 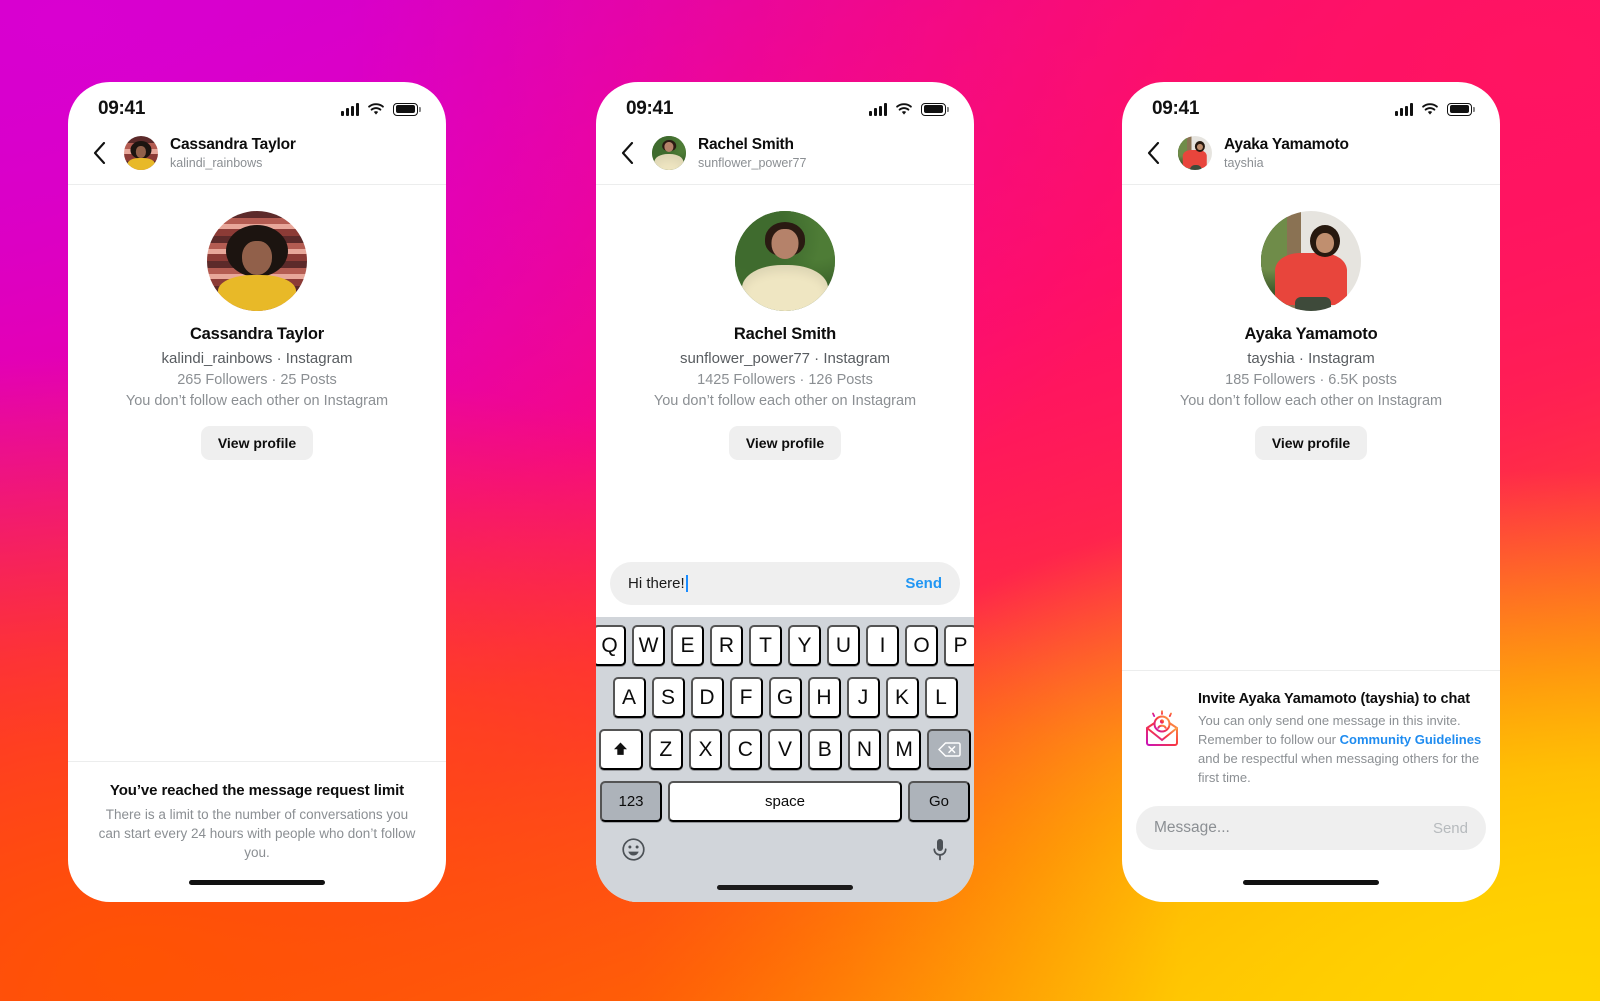 I want to click on key-f: F, so click(x=746, y=697).